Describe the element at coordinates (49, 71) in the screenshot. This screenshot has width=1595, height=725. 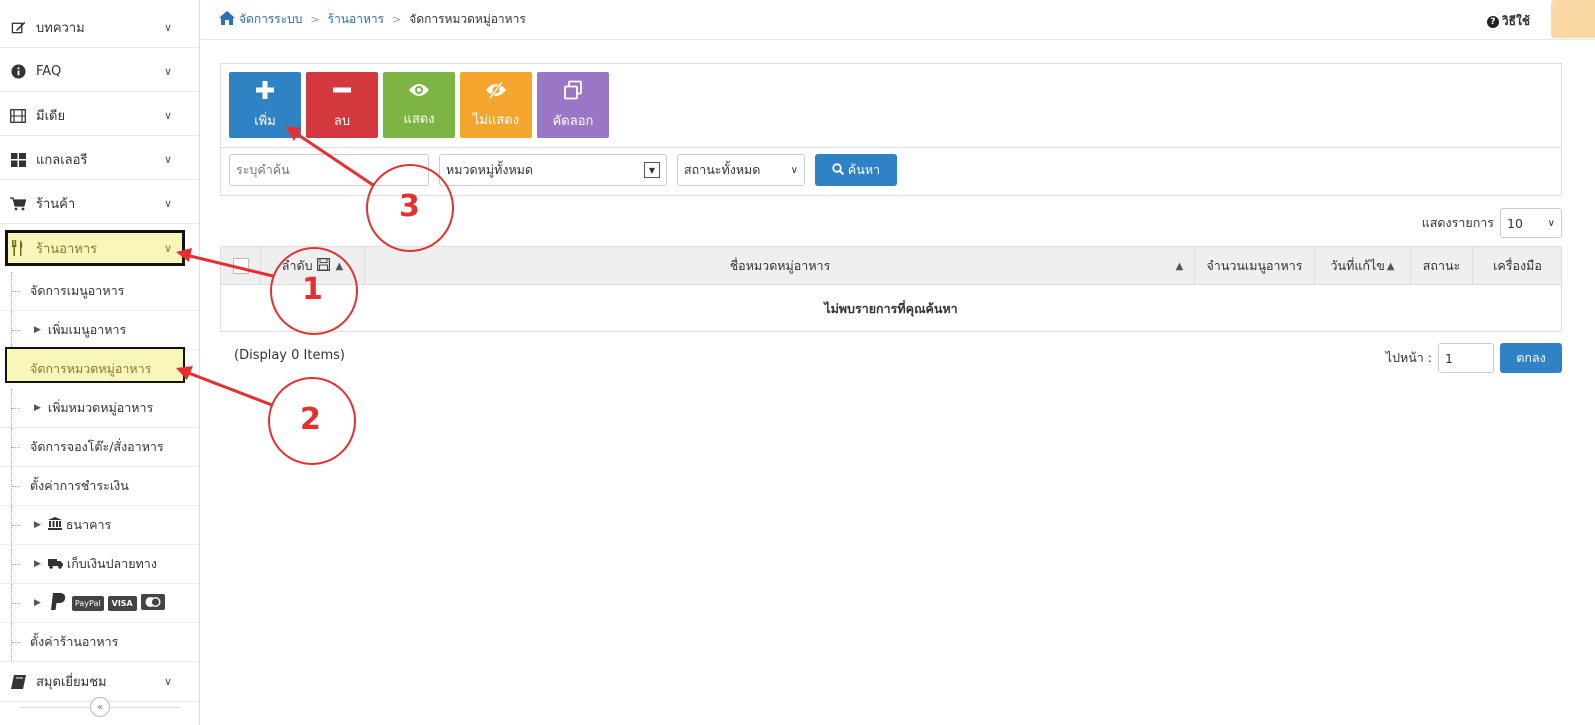
I see `sidebar-item-label: FAQ` at that location.